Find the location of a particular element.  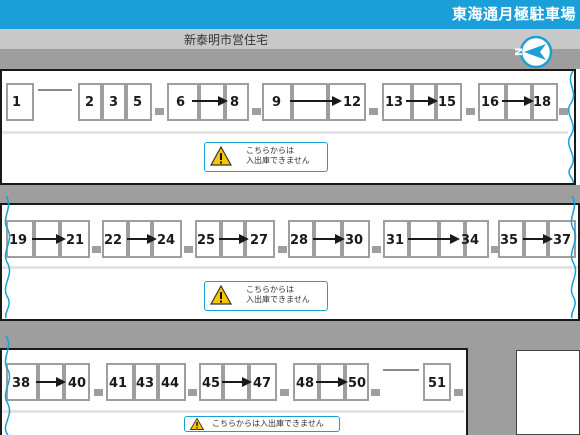

space-number: 22 is located at coordinates (113, 240).